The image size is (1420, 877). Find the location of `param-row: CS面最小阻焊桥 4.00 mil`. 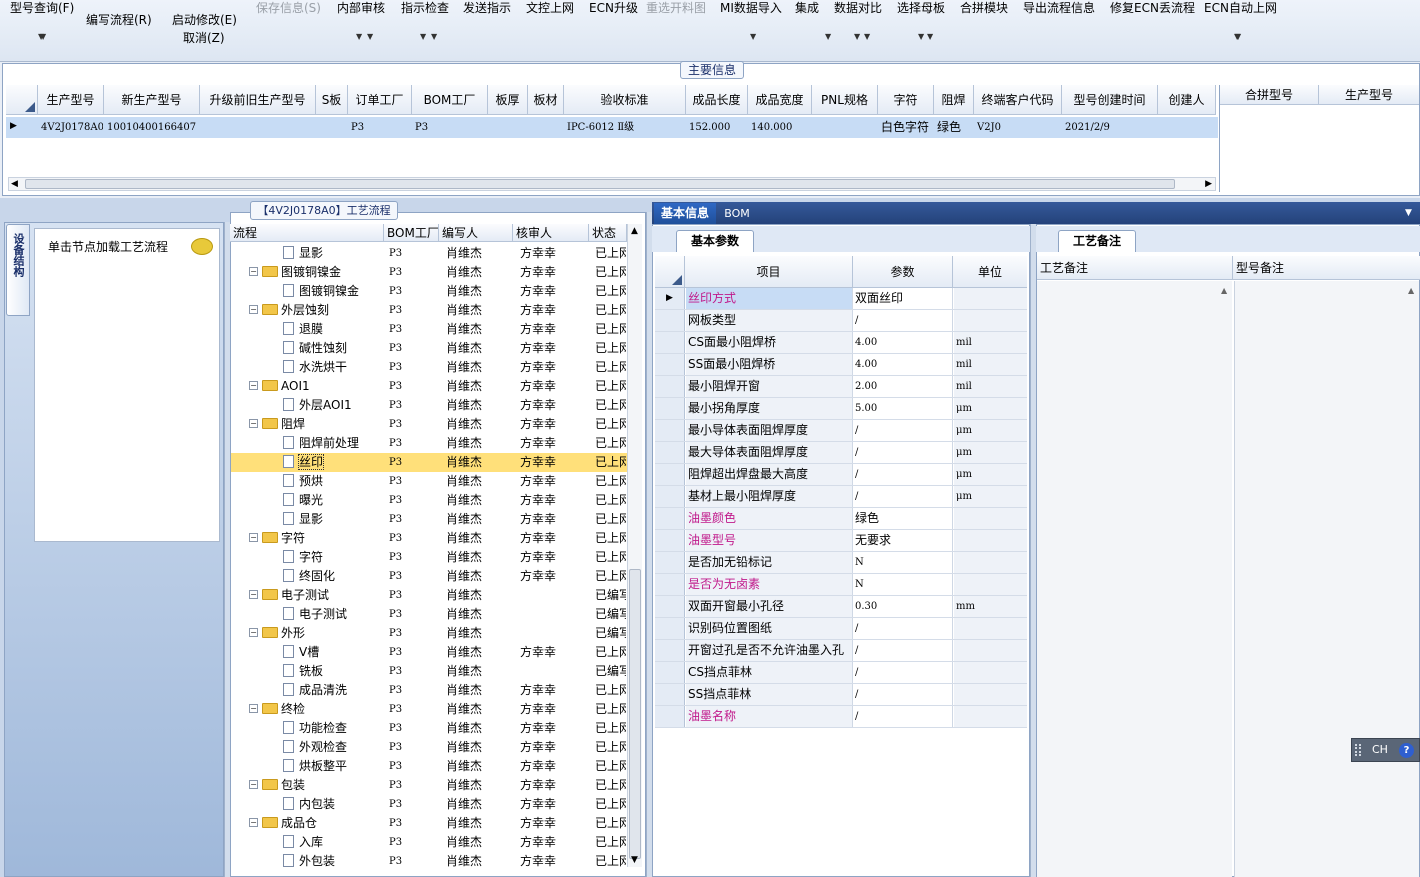

param-row: CS面最小阻焊桥 4.00 mil is located at coordinates (841, 343).